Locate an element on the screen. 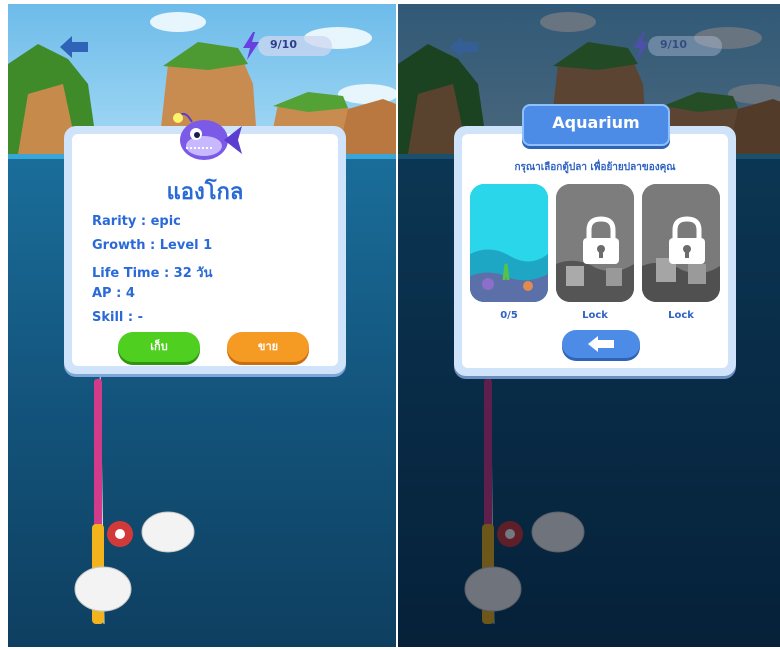 This screenshot has height=650, width=780. stat-growth: Growth : Level 1 is located at coordinates (152, 245).